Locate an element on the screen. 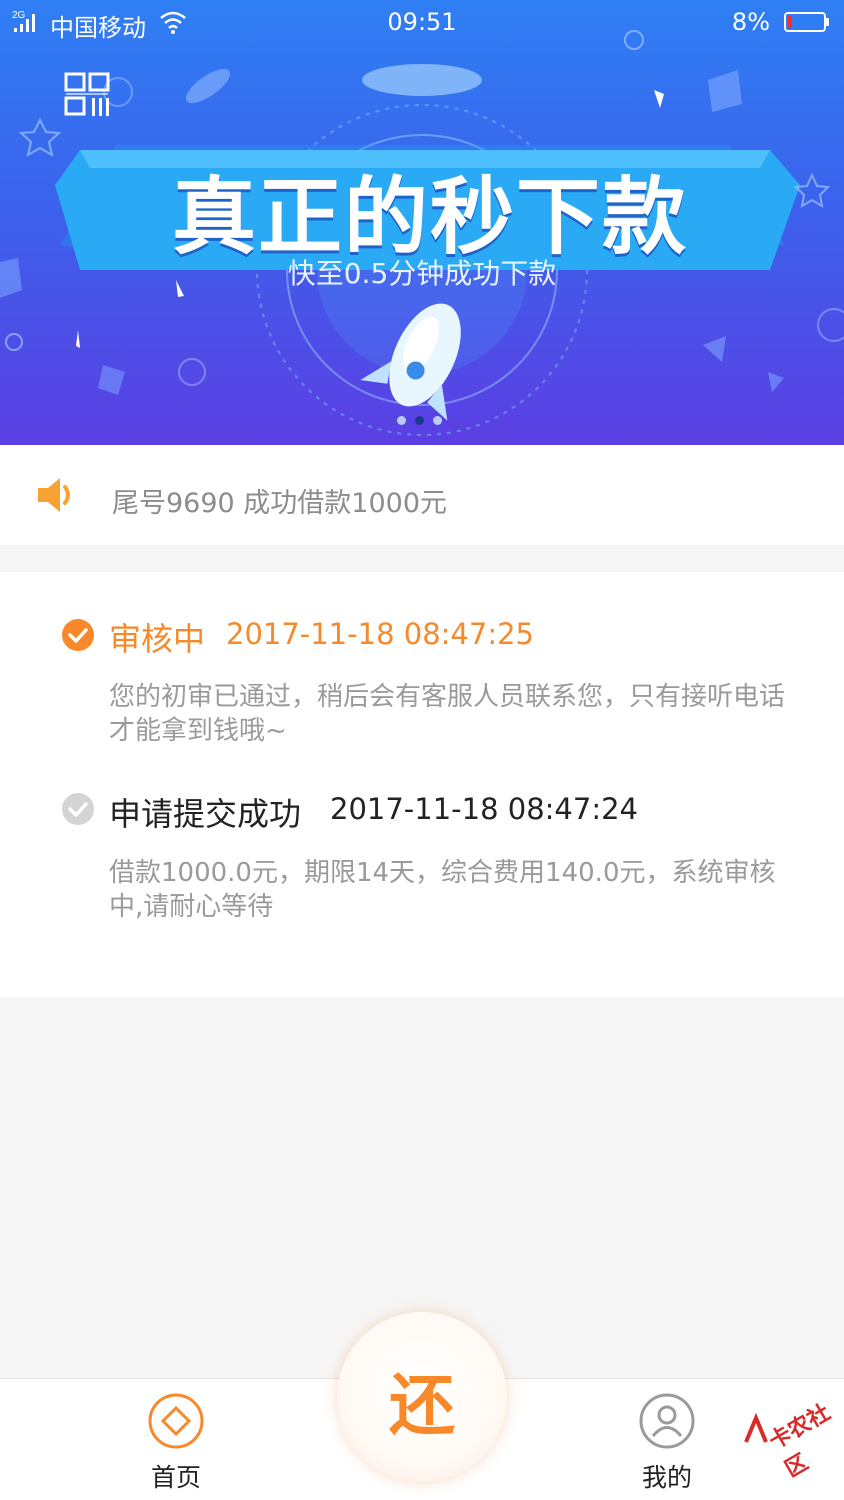 This screenshot has height=1500, width=844. notice-text: 尾号9690 成功借款1000元 is located at coordinates (280, 503).